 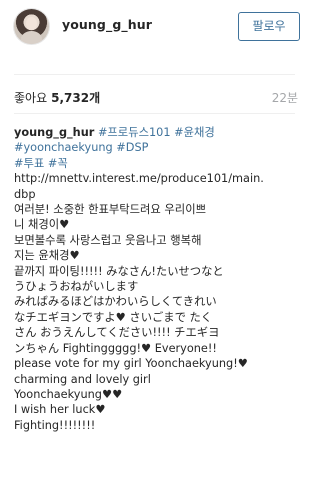 I want to click on caption-line-user-tags: young_g_hur #프로듀스101 #윤채경, so click(x=155, y=132).